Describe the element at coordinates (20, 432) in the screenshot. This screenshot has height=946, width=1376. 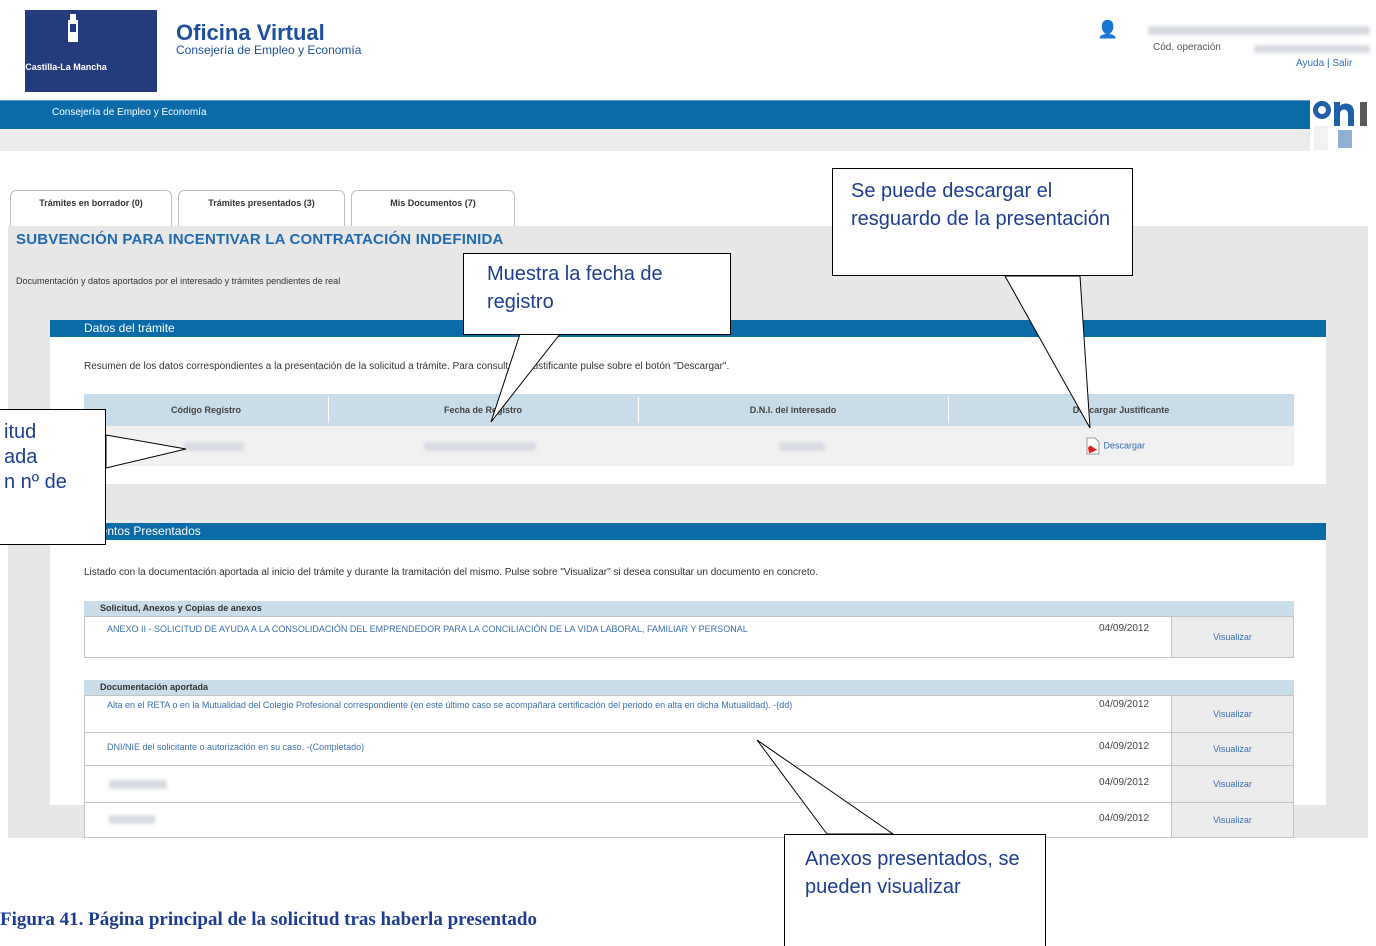
I see `callout-solicitud-line: itud` at that location.